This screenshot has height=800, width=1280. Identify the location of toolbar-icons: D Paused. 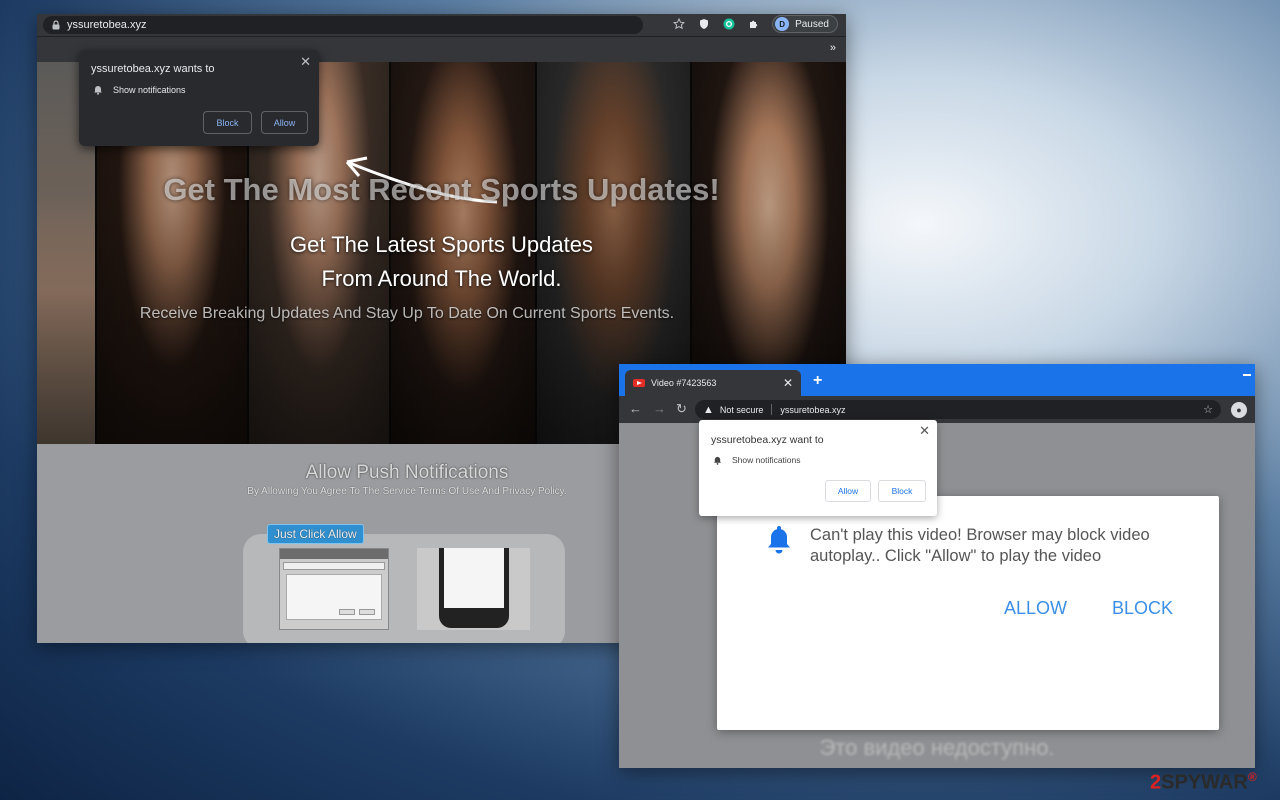
(755, 24).